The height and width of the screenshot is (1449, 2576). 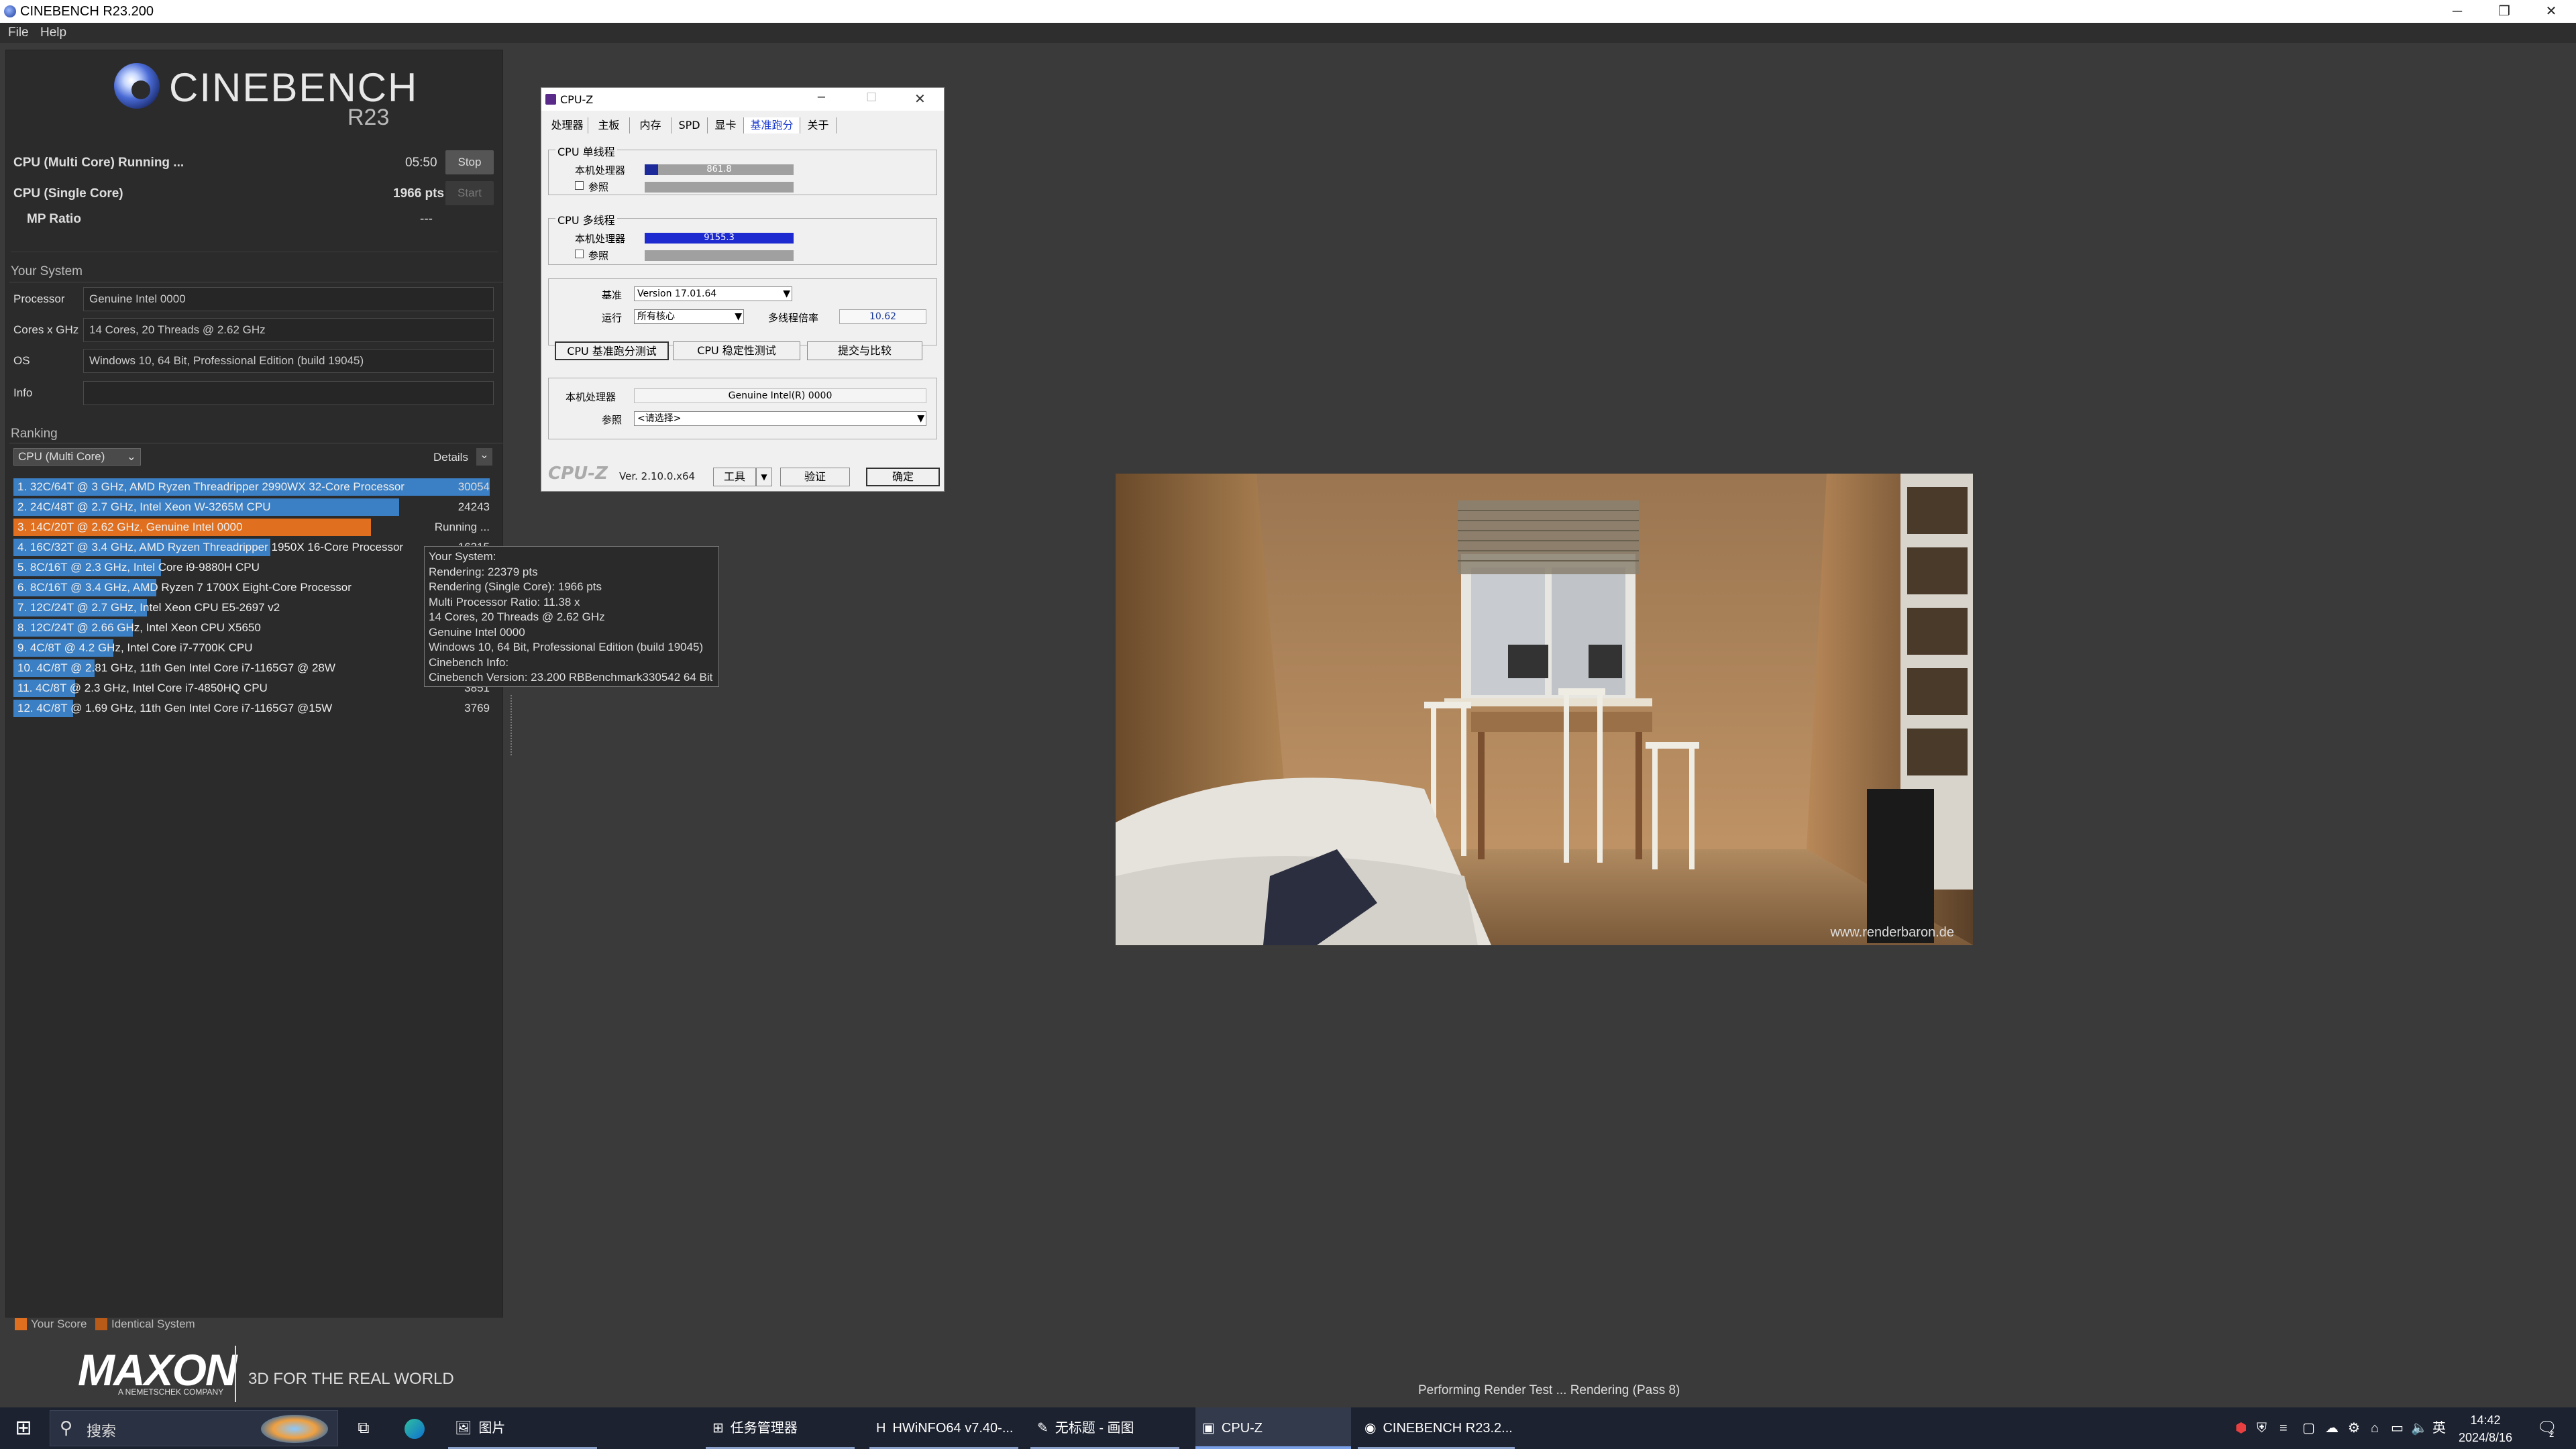 What do you see at coordinates (780, 418) in the screenshot?
I see `ref-cpu-select: <请选择> ▼` at bounding box center [780, 418].